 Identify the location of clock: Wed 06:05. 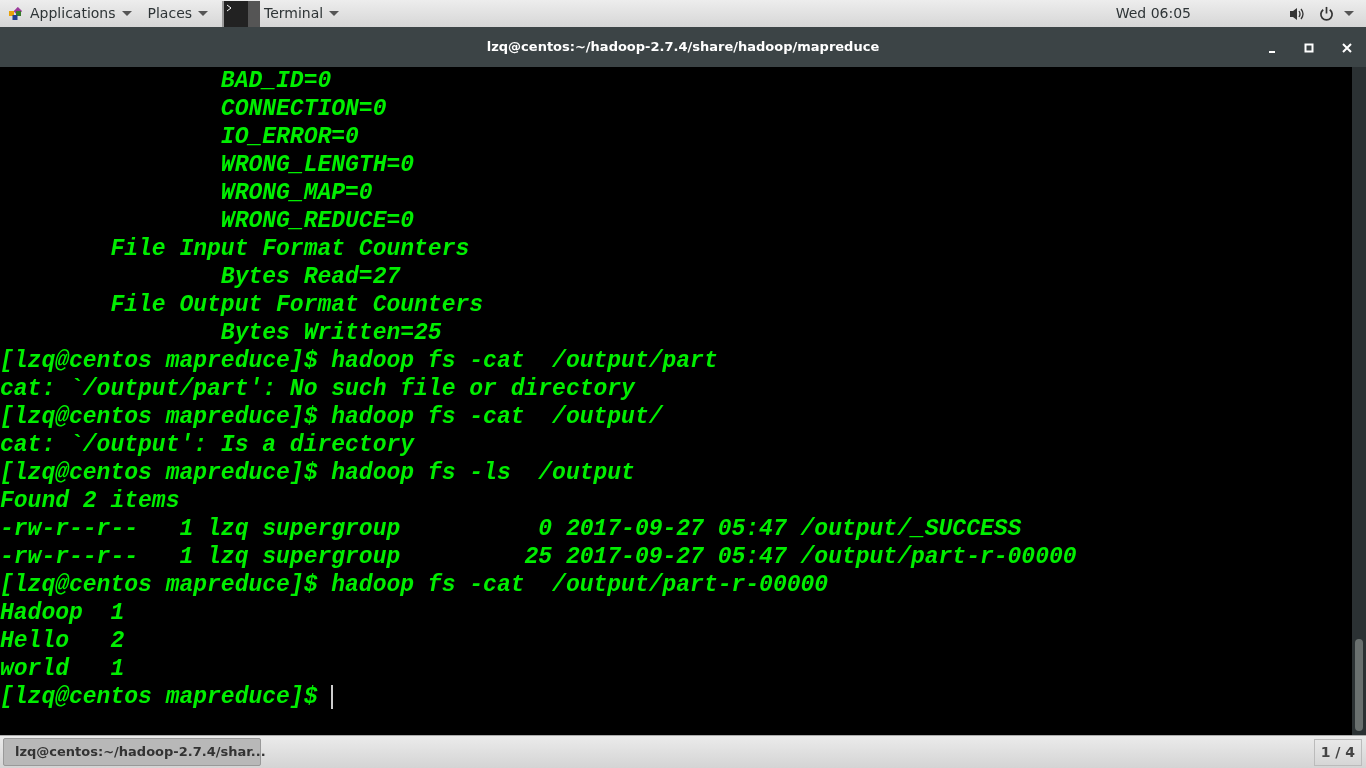
(1153, 13).